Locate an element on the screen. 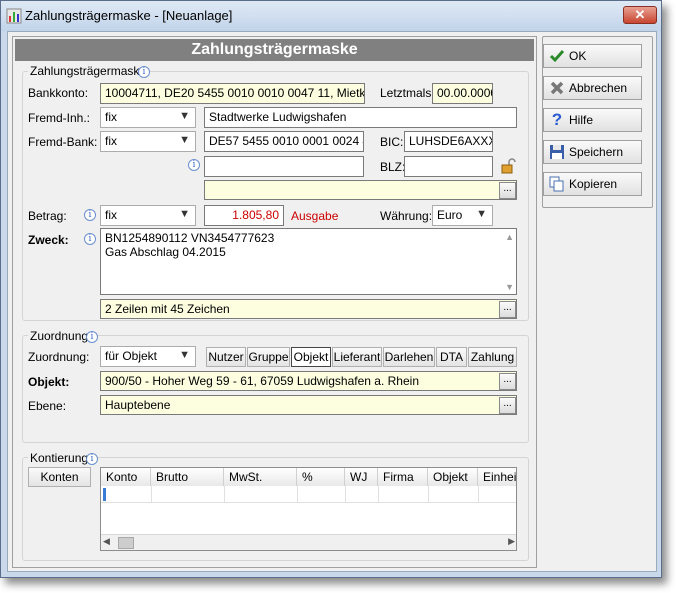 This screenshot has width=676, height=593. fremd-inh-mode-select: fix ▼ is located at coordinates (148, 117).